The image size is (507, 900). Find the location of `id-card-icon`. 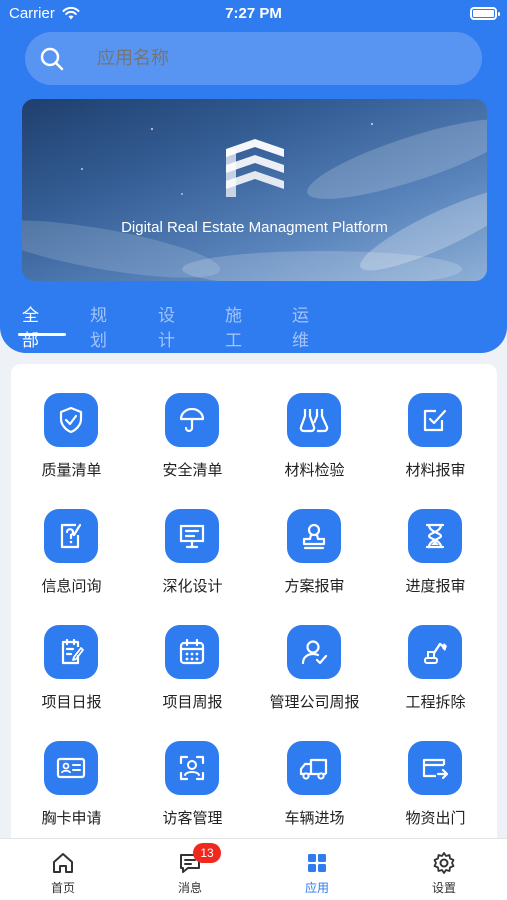

id-card-icon is located at coordinates (71, 768).